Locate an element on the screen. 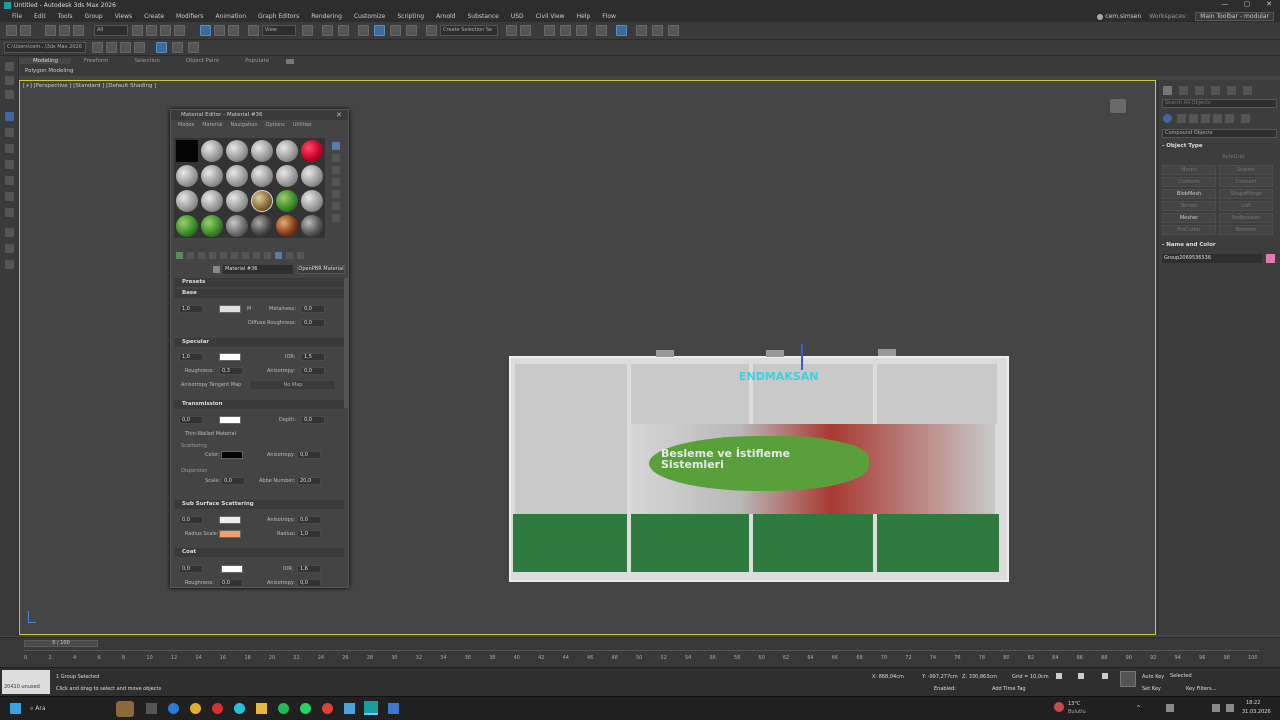 The height and width of the screenshot is (720, 1280). weather-desc: Bulutlu is located at coordinates (1077, 712).